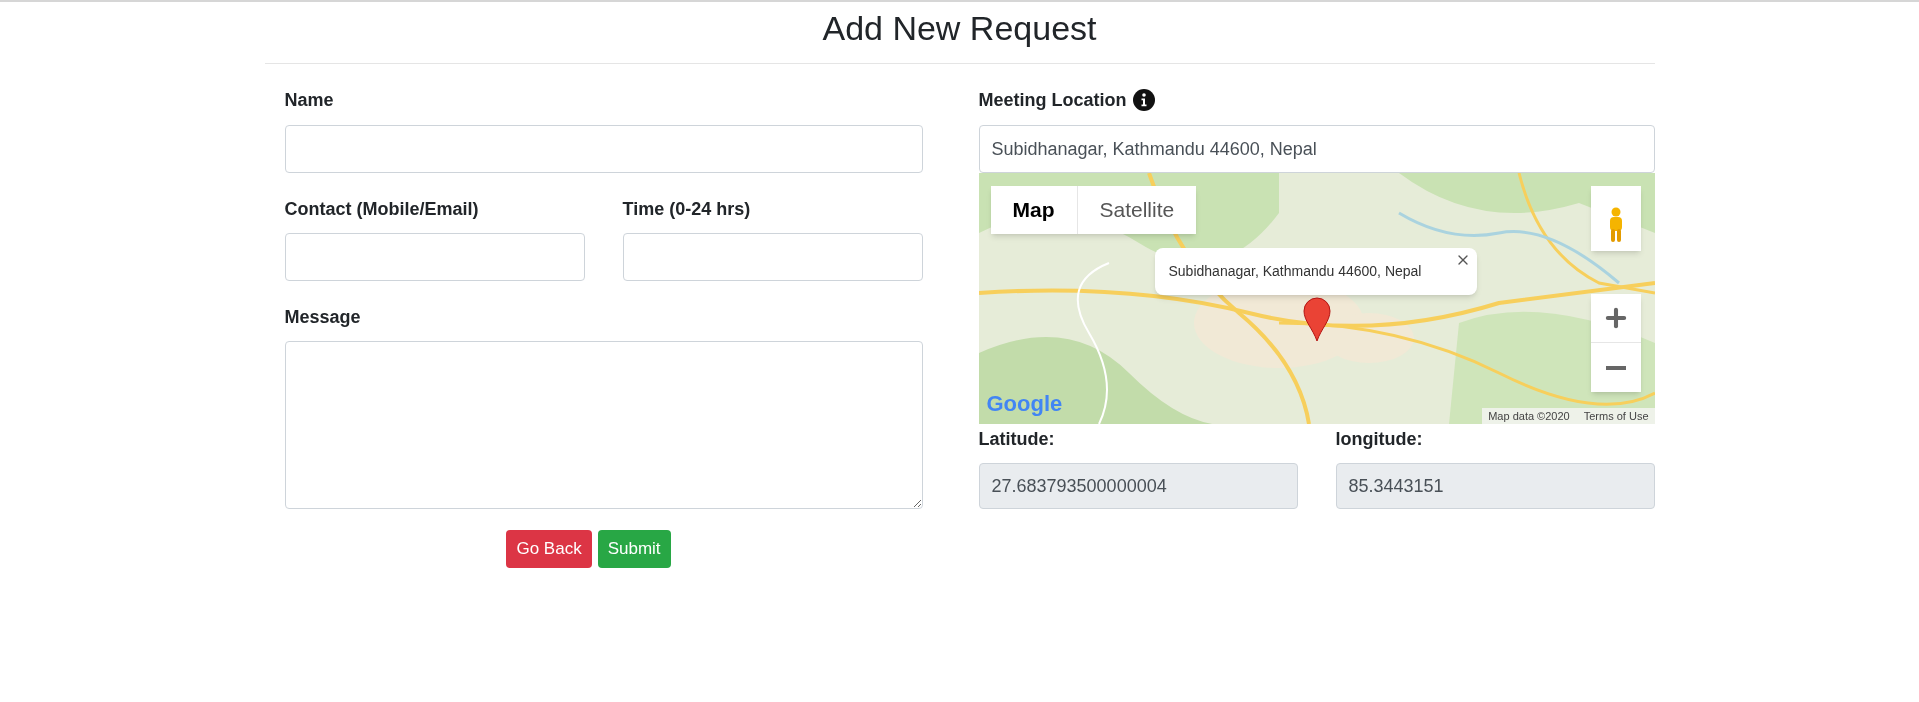 The height and width of the screenshot is (702, 1919). What do you see at coordinates (687, 209) in the screenshot?
I see `field-label: Time (0-24 hrs)` at bounding box center [687, 209].